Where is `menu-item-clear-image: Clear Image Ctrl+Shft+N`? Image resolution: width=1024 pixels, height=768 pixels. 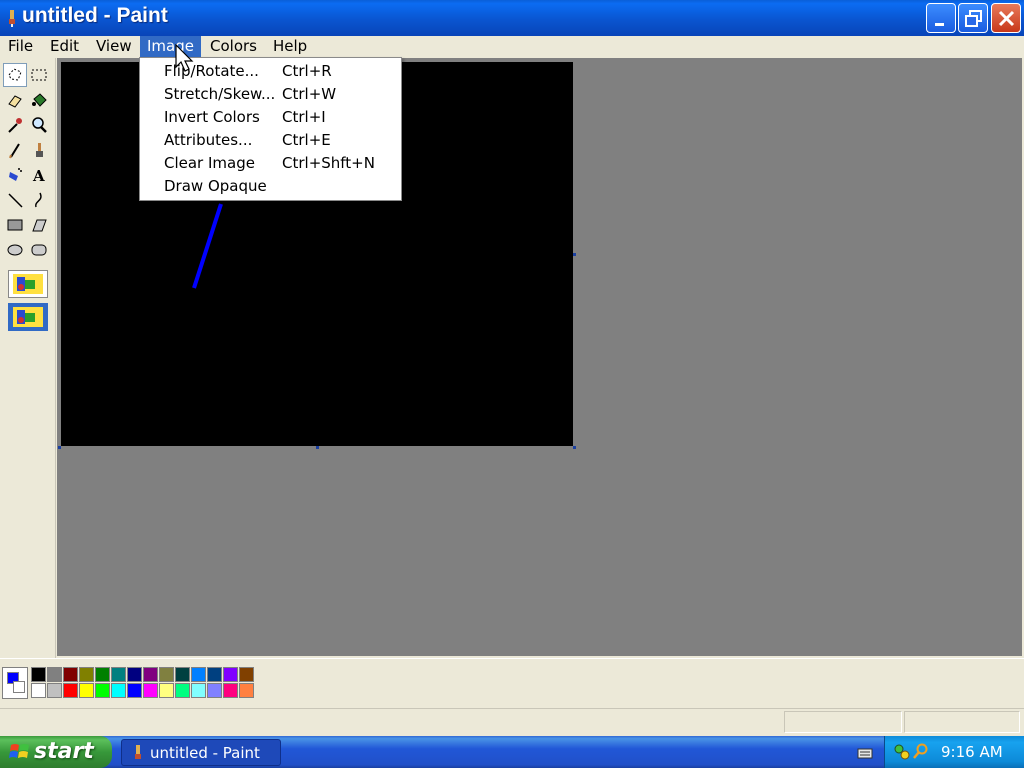
menu-item-clear-image: Clear Image Ctrl+Shft+N is located at coordinates (270, 163).